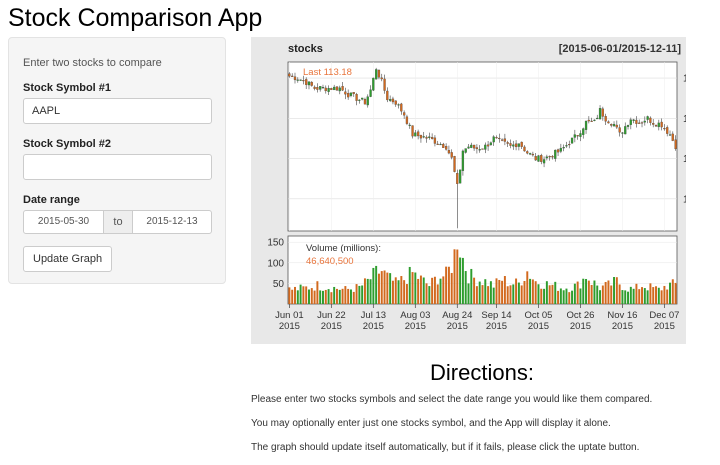 The height and width of the screenshot is (465, 720). Describe the element at coordinates (117, 167) in the screenshot. I see `stock-symbol-2-input` at that location.